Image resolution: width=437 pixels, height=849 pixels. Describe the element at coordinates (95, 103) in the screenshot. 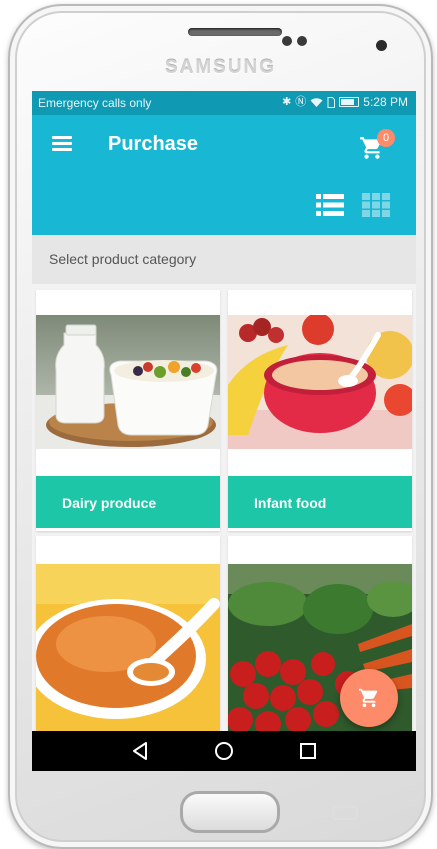

I see `carrier-text: Emergency calls only` at that location.